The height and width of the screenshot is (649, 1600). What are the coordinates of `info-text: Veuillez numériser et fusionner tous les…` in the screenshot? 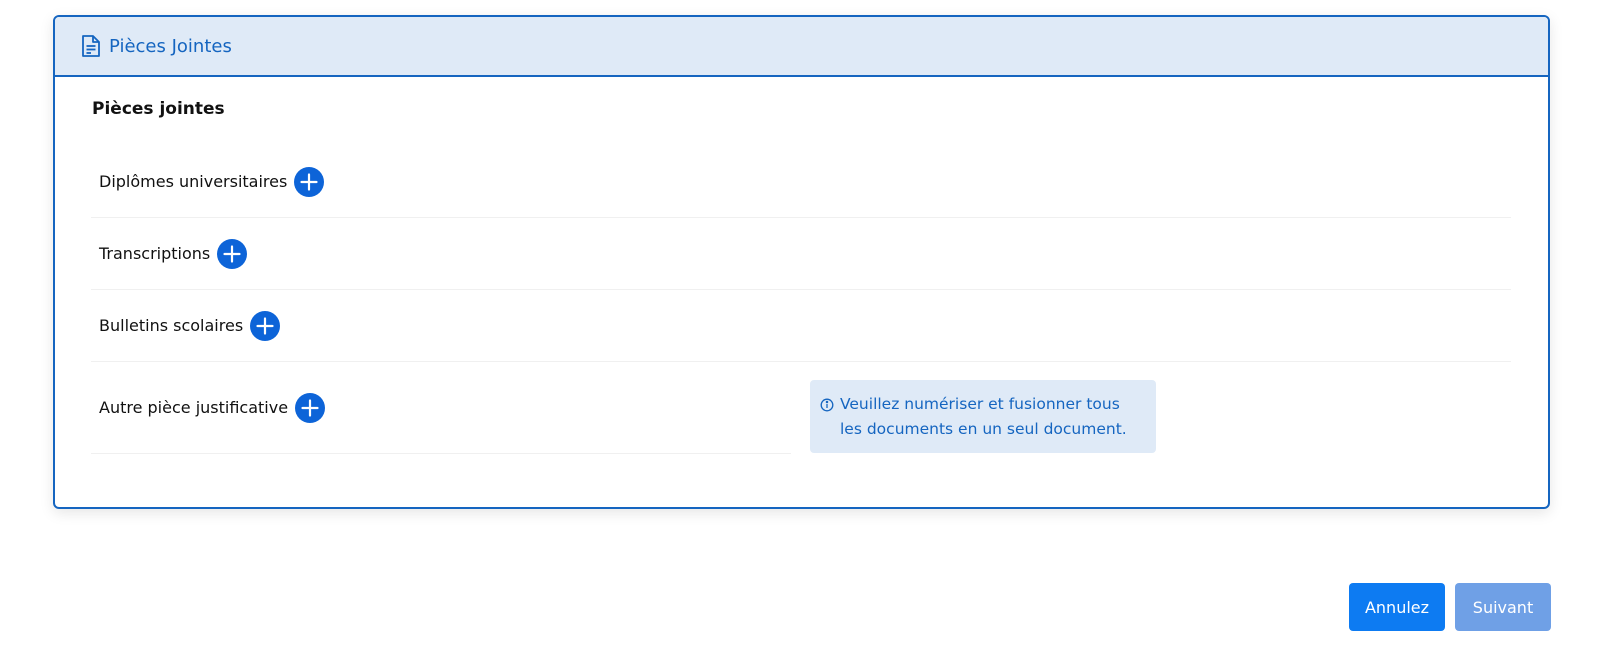 It's located at (983, 416).